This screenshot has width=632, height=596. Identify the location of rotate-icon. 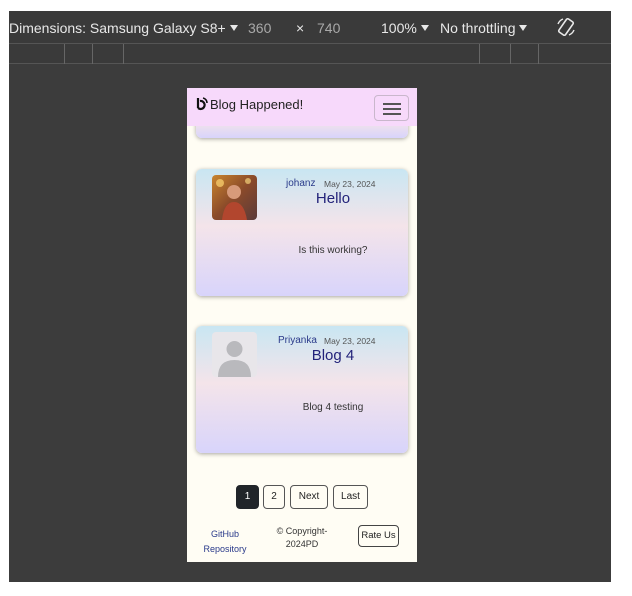
(566, 27).